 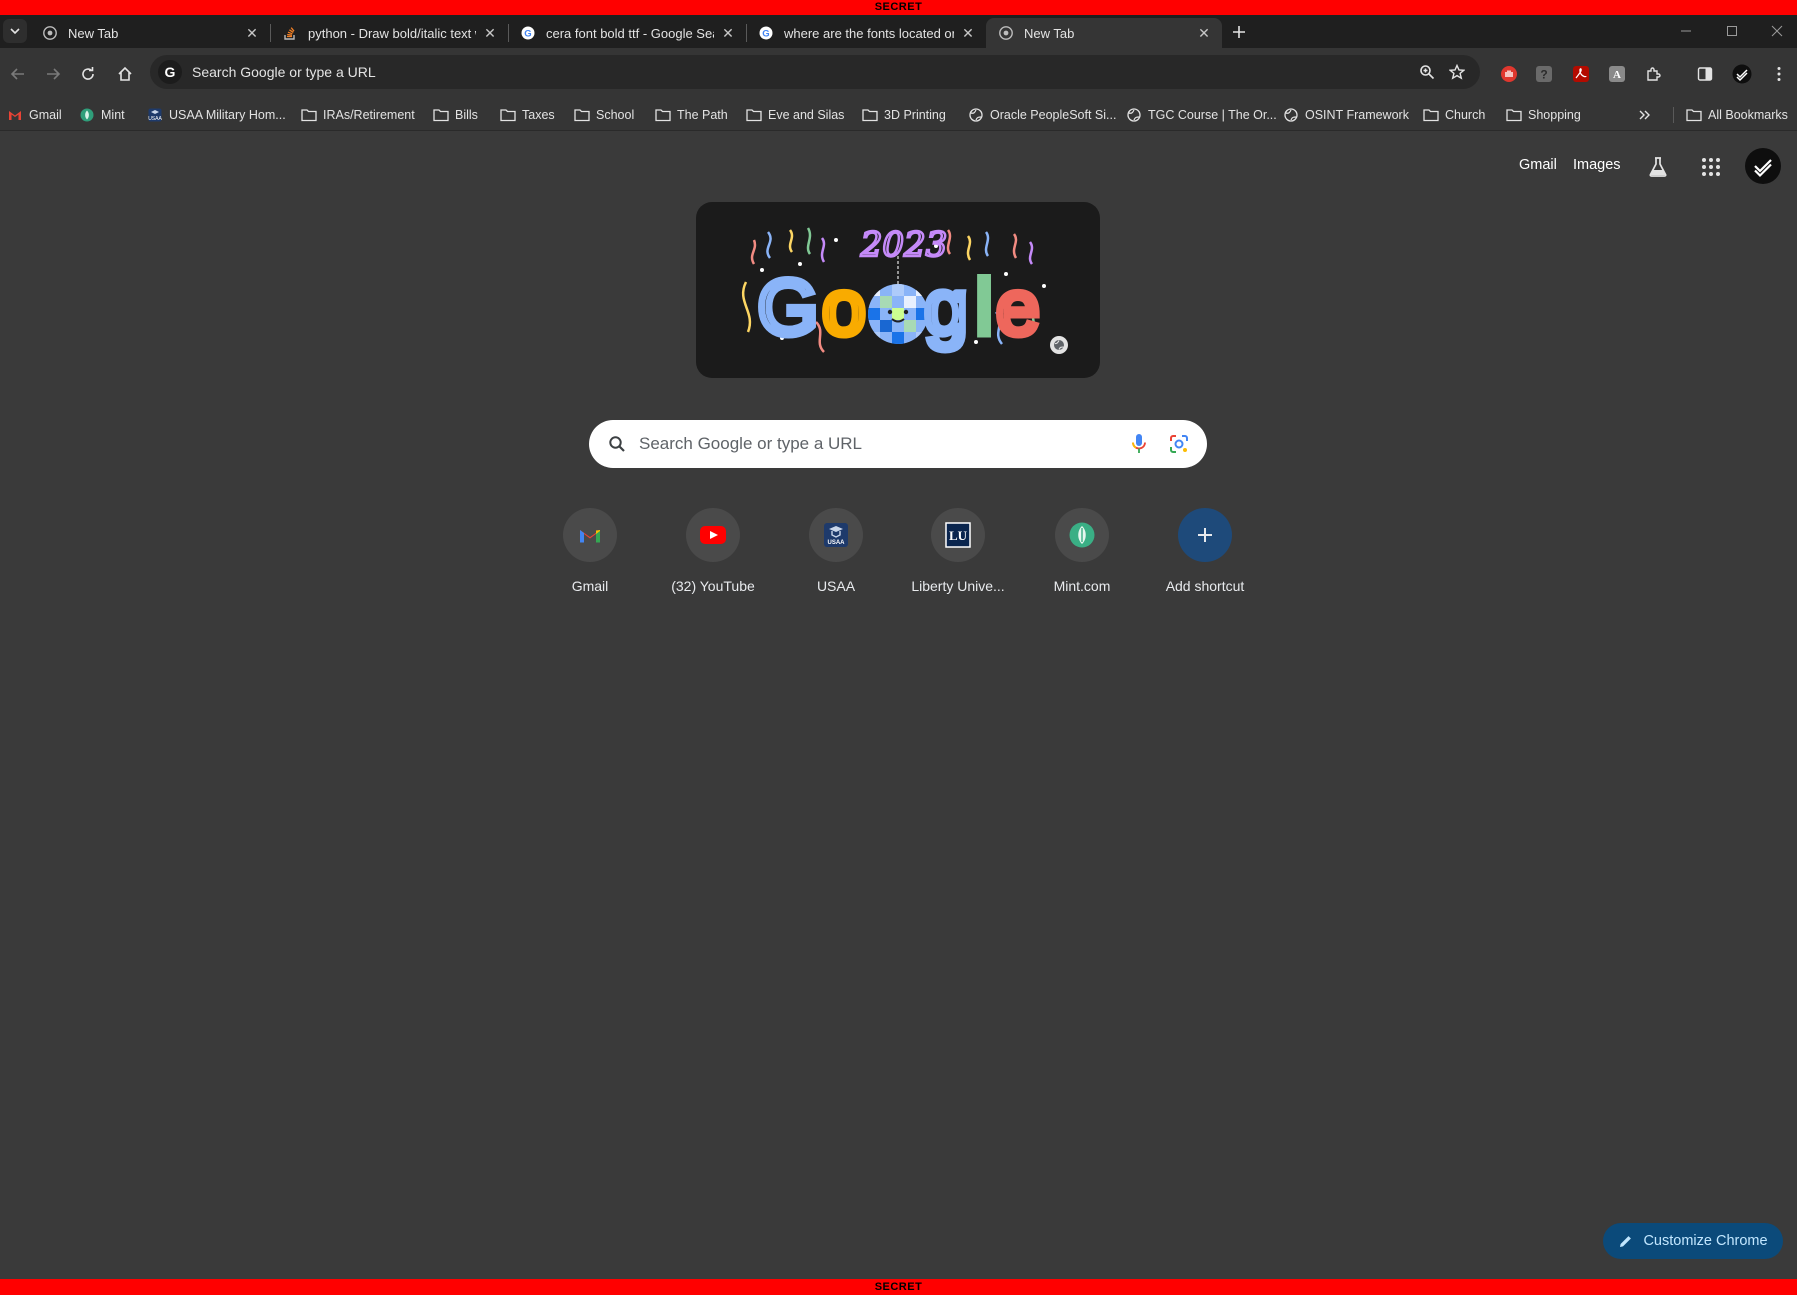 I want to click on tab-cera-font: G cera font bold ttf - Google Sear ✕, so click(x=627, y=33).